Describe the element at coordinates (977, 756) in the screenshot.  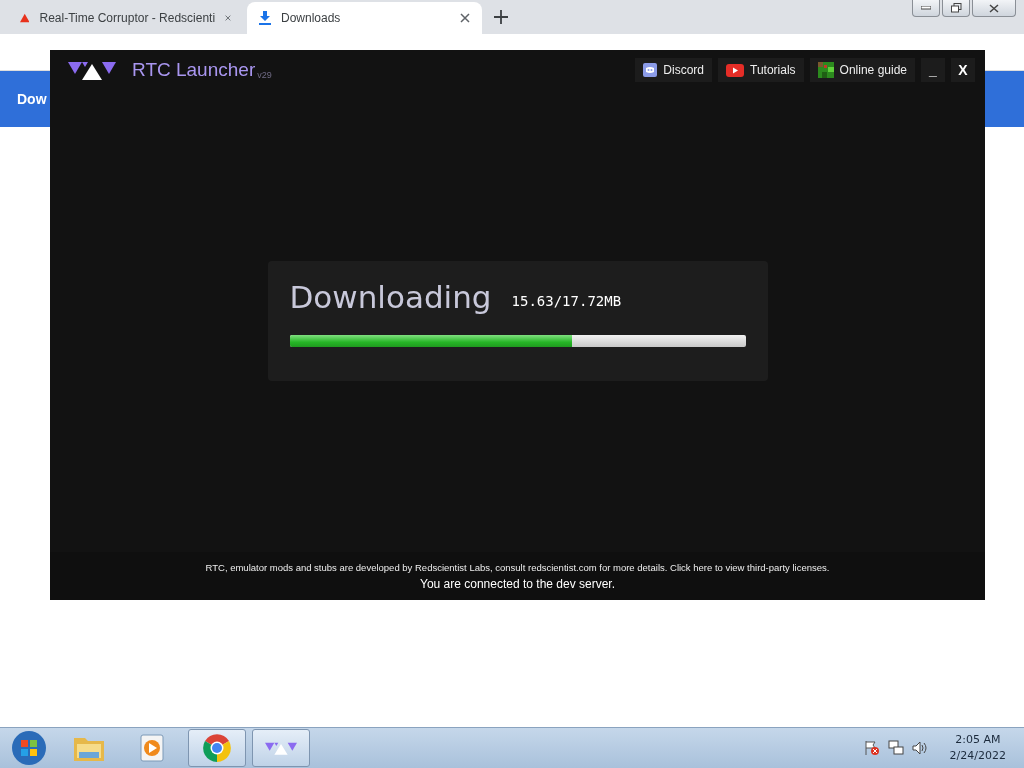
I see `clock-date: 2/24/2022` at that location.